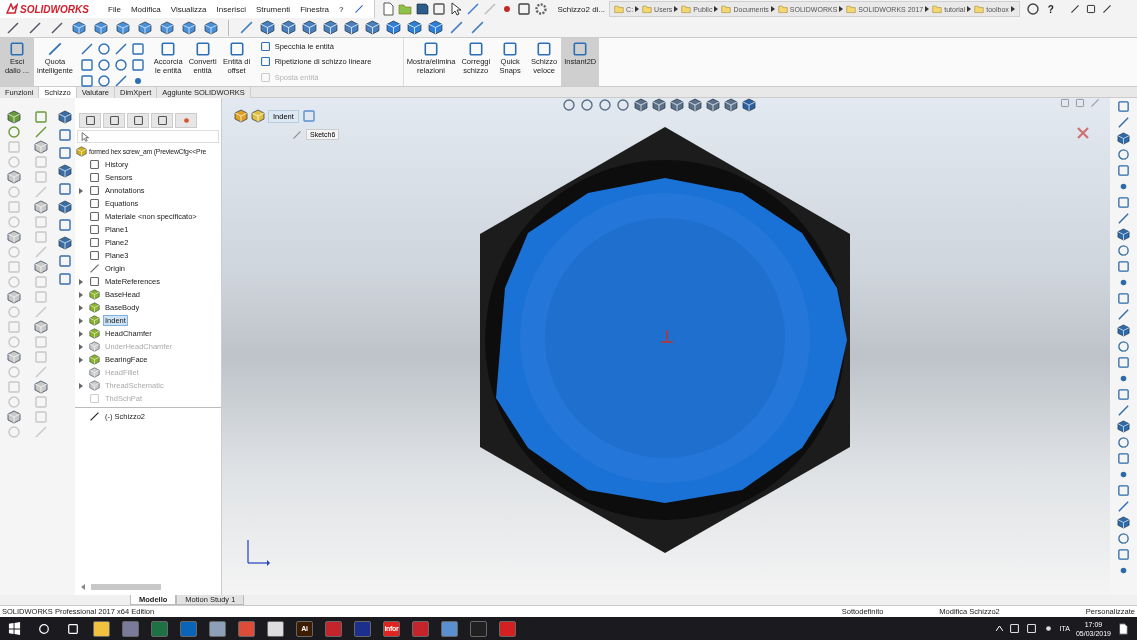 The width and height of the screenshot is (1137, 640). What do you see at coordinates (435, 27) in the screenshot?
I see `trimetric-view-icon` at bounding box center [435, 27].